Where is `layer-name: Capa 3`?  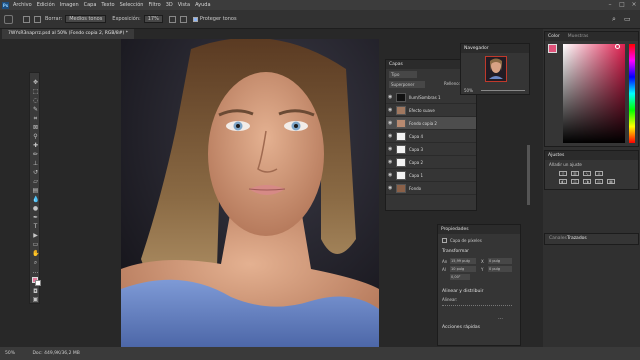
layer-name: Capa 3 is located at coordinates (416, 149).